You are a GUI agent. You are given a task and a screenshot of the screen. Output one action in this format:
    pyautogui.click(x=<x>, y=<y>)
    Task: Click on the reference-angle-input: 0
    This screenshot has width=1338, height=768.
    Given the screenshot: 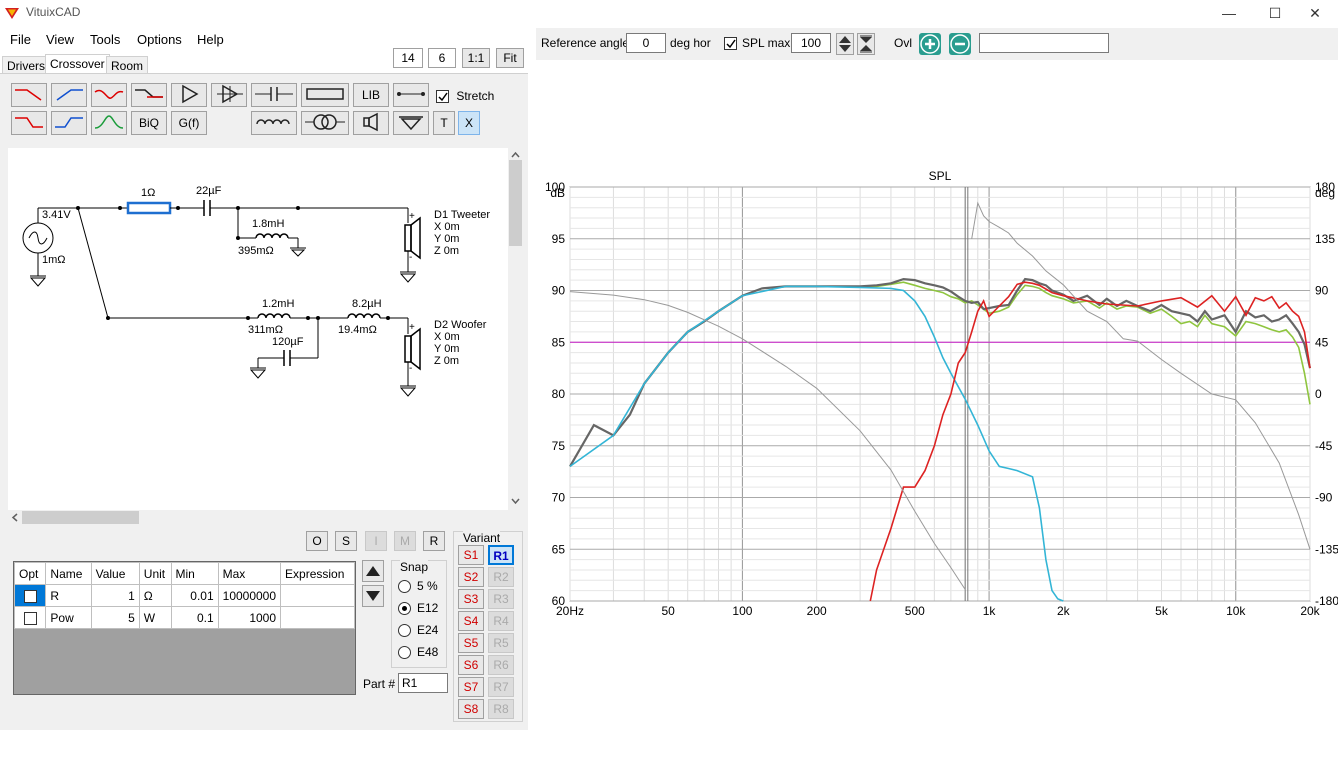 What is the action you would take?
    pyautogui.click(x=646, y=43)
    